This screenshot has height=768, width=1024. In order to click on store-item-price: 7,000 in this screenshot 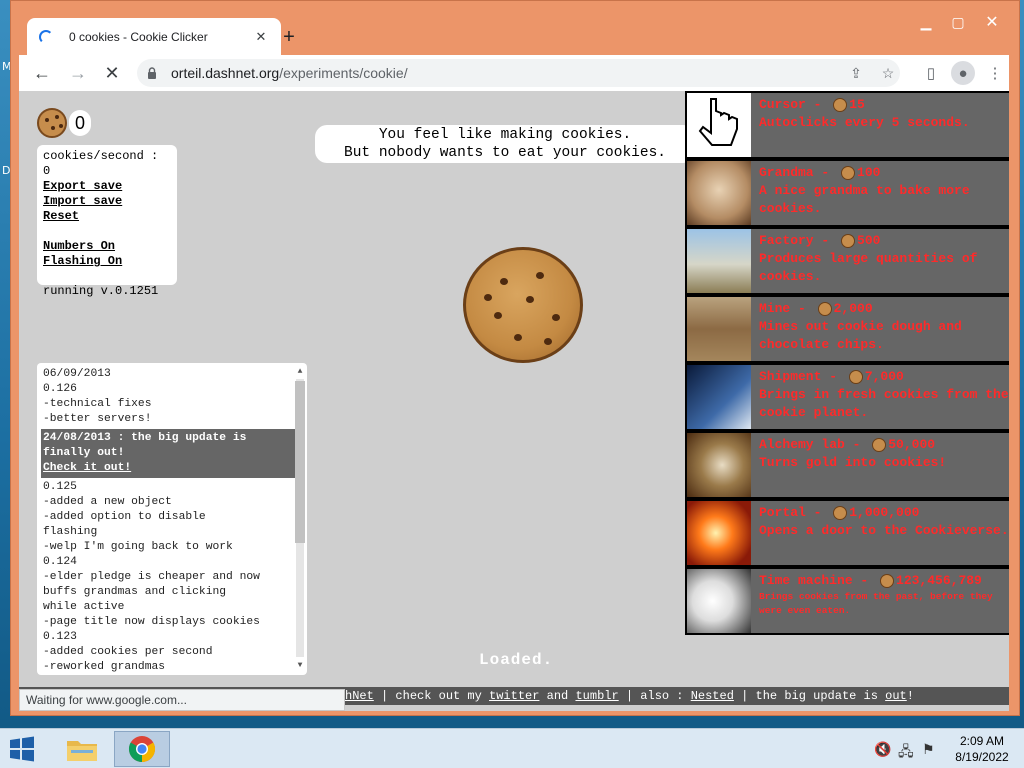, I will do `click(884, 376)`.